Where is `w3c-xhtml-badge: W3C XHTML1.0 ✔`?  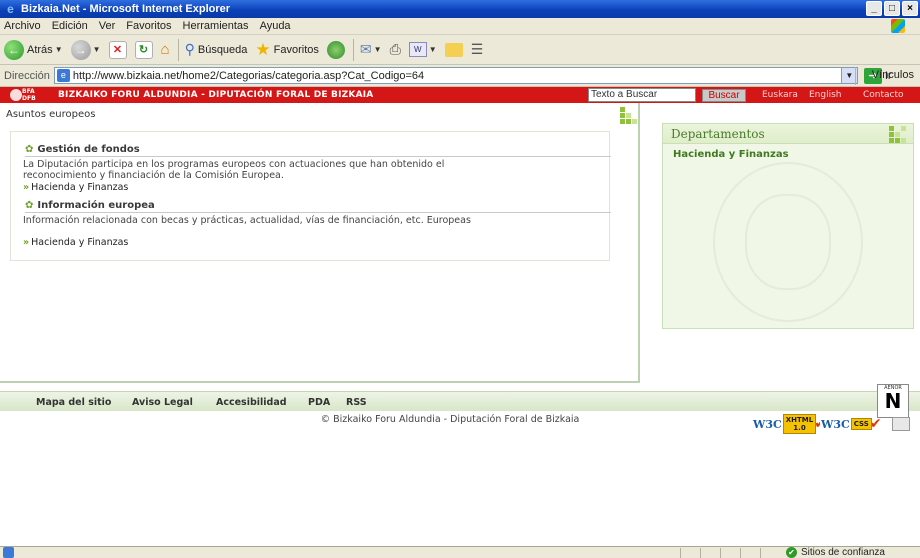 w3c-xhtml-badge: W3C XHTML1.0 ✔ is located at coordinates (789, 424).